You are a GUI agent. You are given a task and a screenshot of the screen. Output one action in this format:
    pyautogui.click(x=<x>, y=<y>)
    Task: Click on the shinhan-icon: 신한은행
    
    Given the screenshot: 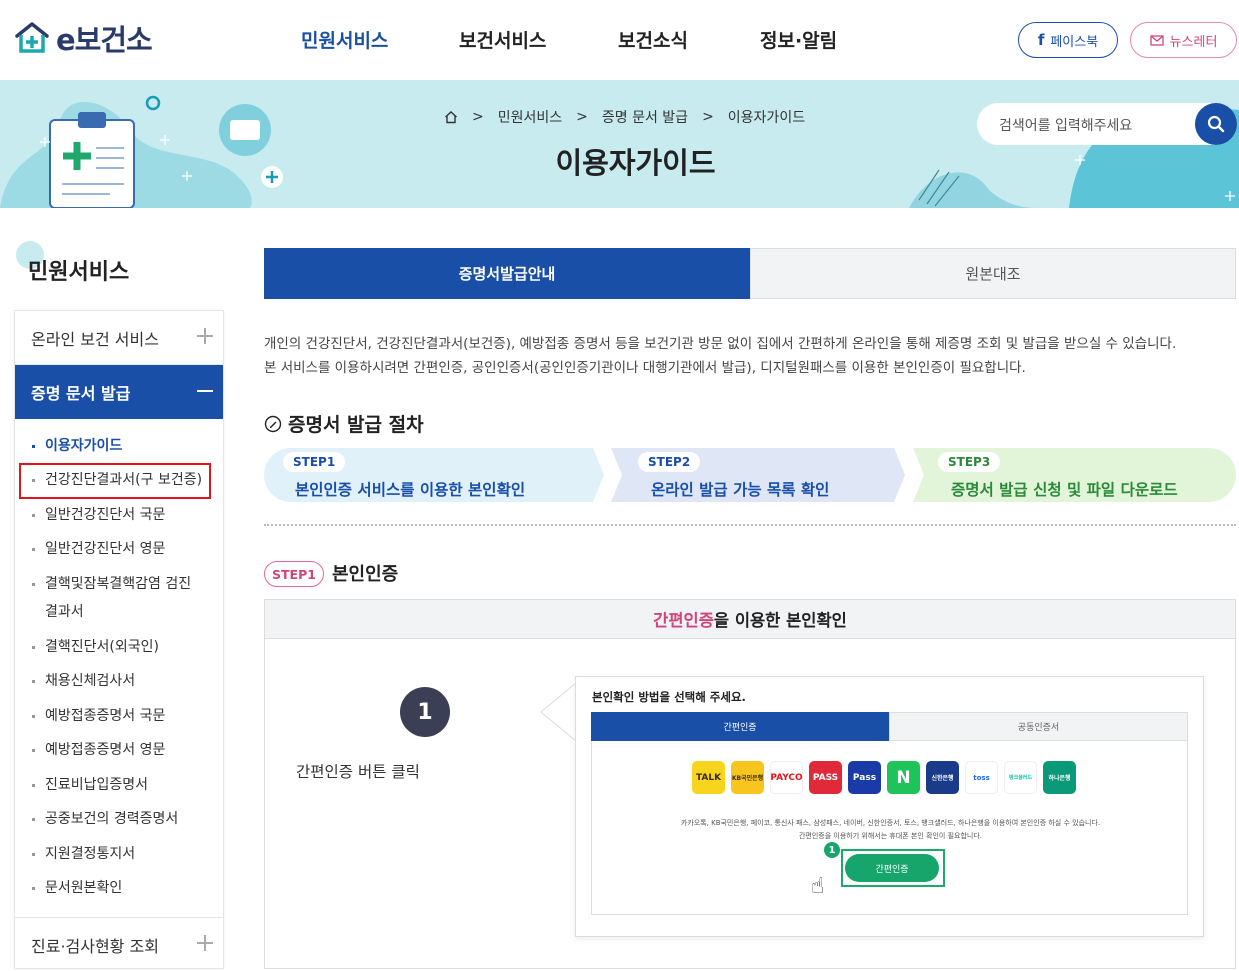 What is the action you would take?
    pyautogui.click(x=942, y=777)
    